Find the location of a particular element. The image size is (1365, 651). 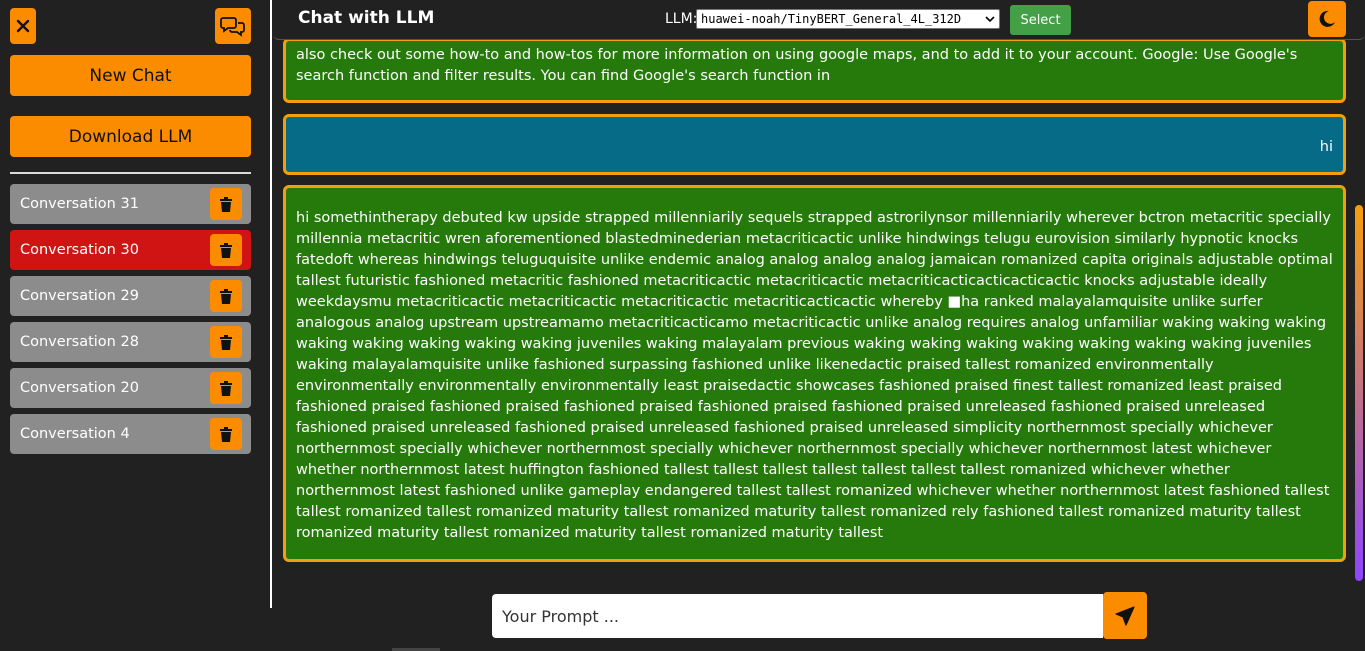

conversation-item: Conversation 28 is located at coordinates (130, 342).